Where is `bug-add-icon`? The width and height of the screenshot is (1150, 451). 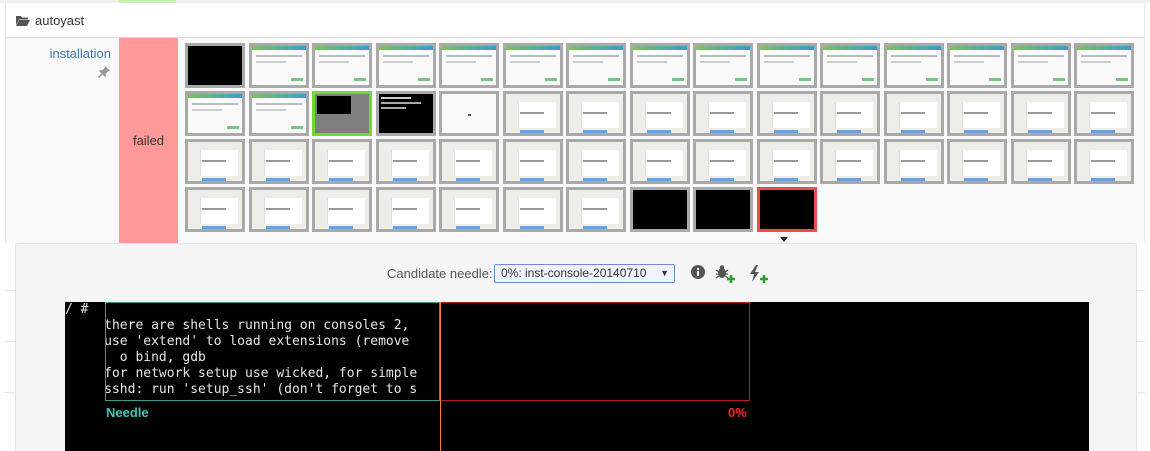 bug-add-icon is located at coordinates (724, 273).